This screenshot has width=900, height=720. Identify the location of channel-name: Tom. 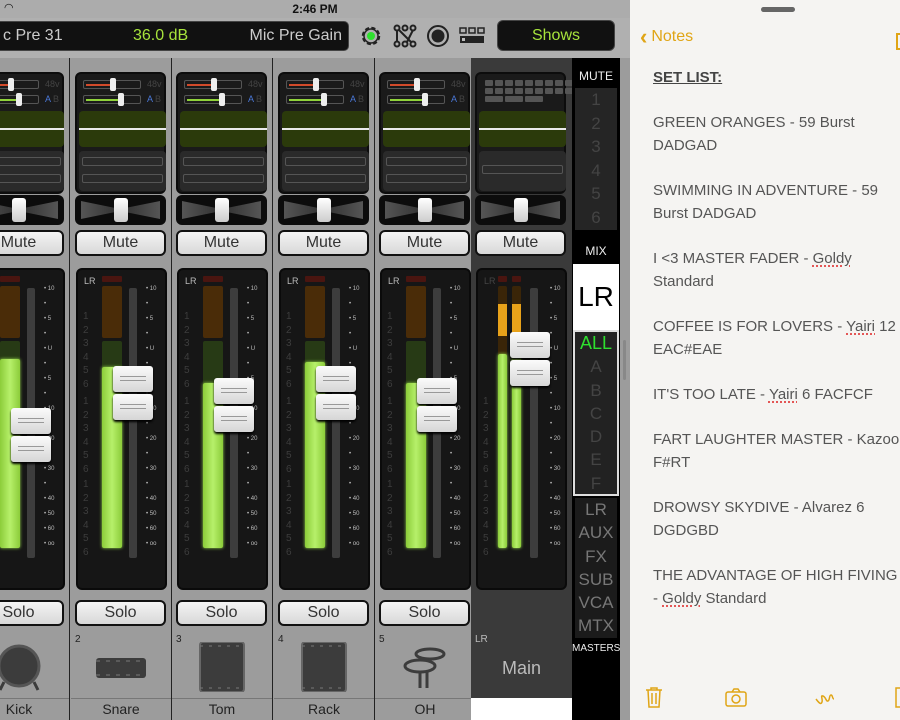
(222, 709).